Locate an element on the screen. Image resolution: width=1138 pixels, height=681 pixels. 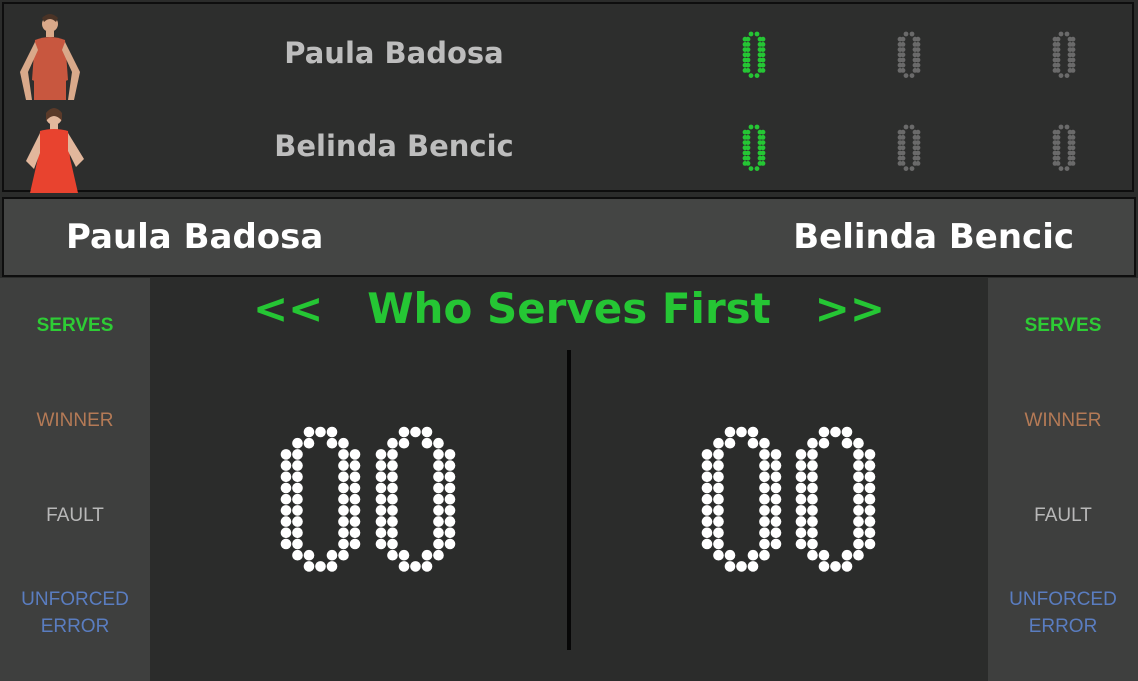
left-winner-button: WINNER is located at coordinates (75, 420).